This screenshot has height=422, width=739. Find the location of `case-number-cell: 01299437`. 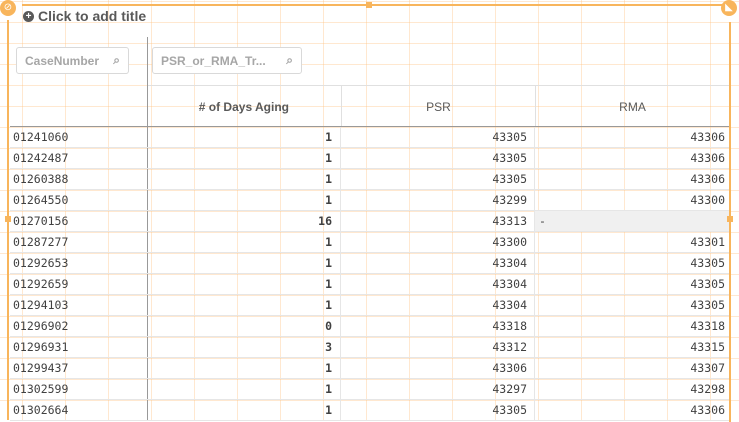

case-number-cell: 01299437 is located at coordinates (41, 368).